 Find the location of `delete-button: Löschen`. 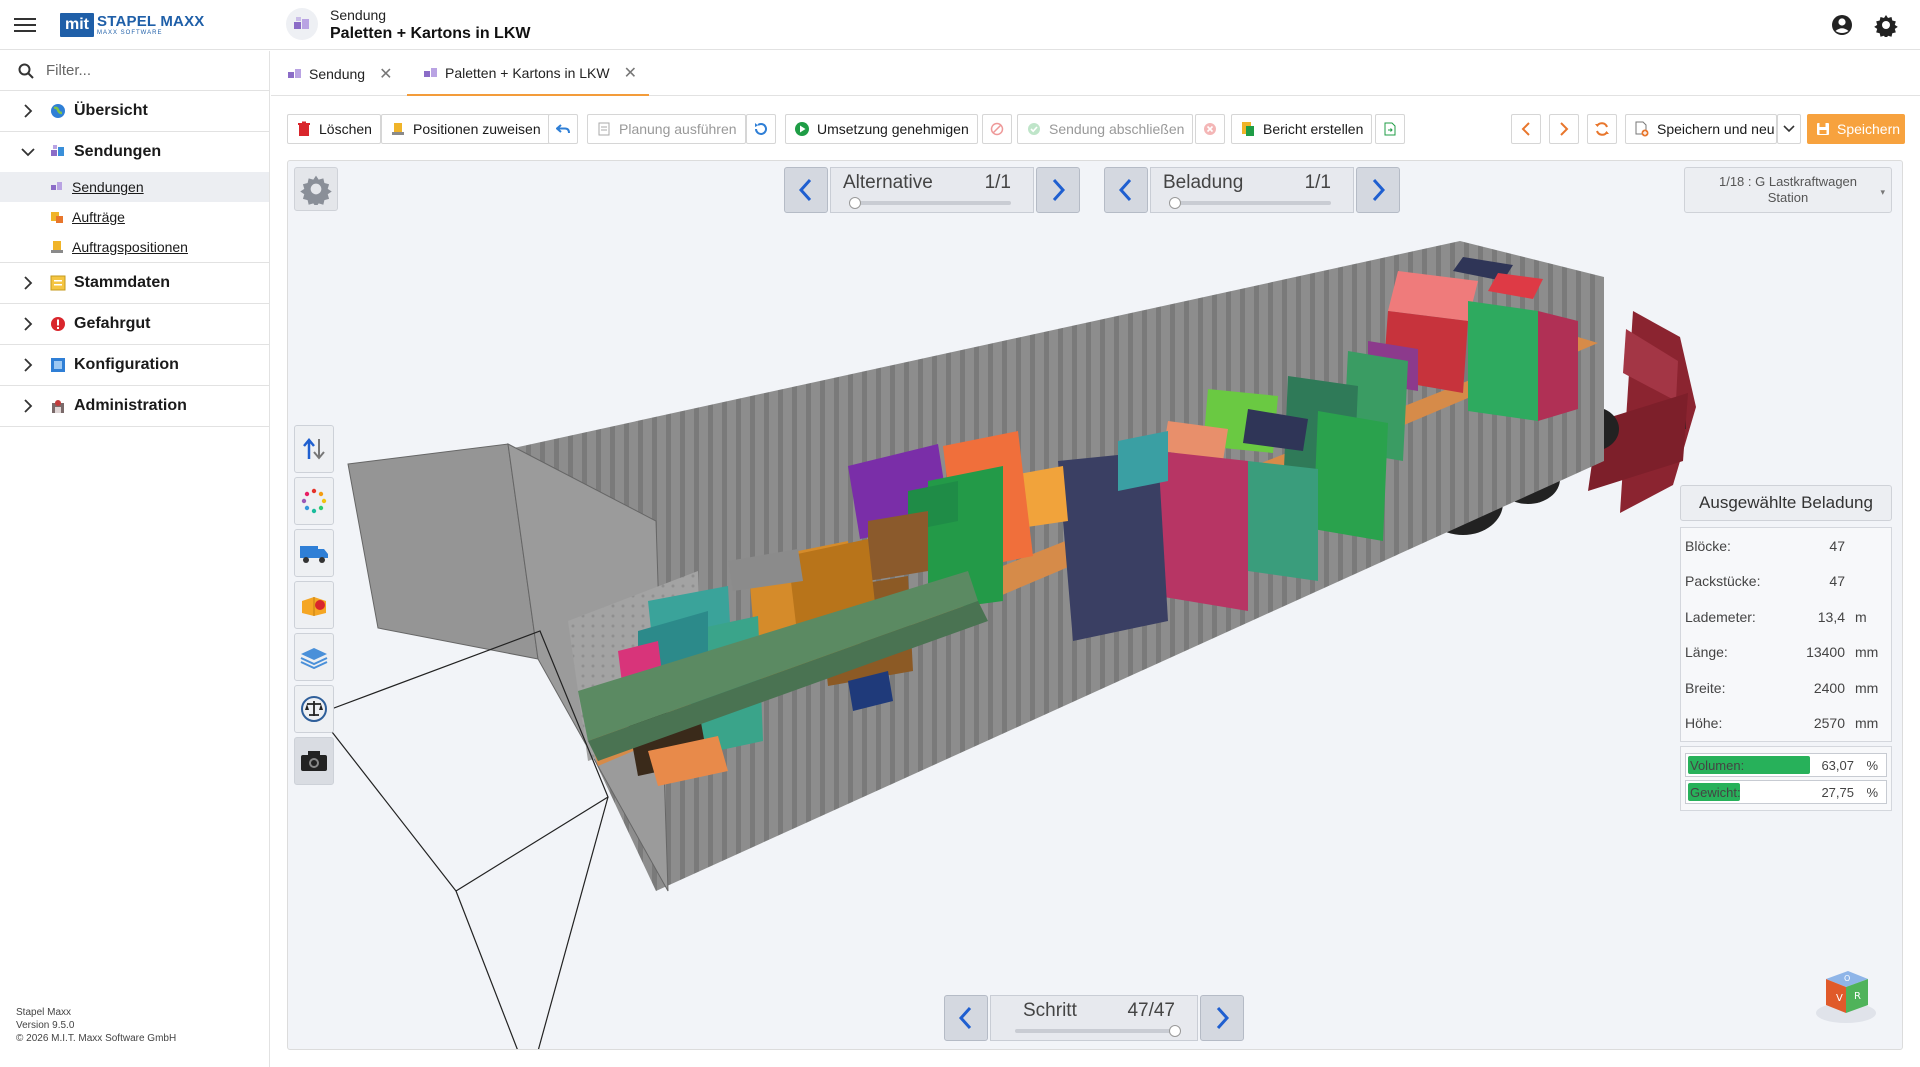

delete-button: Löschen is located at coordinates (334, 129).